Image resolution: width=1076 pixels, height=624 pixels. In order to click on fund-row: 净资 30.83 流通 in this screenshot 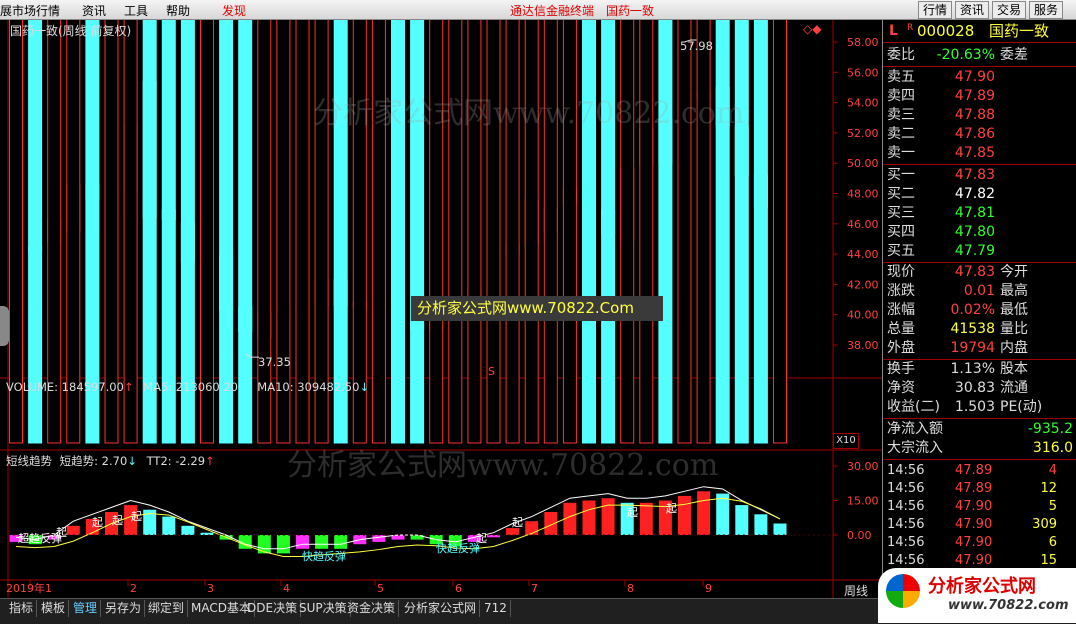, I will do `click(957, 388)`.